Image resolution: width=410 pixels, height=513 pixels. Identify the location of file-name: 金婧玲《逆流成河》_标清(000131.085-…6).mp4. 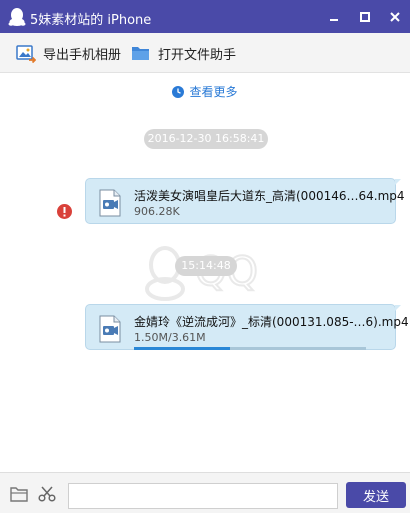
(271, 322).